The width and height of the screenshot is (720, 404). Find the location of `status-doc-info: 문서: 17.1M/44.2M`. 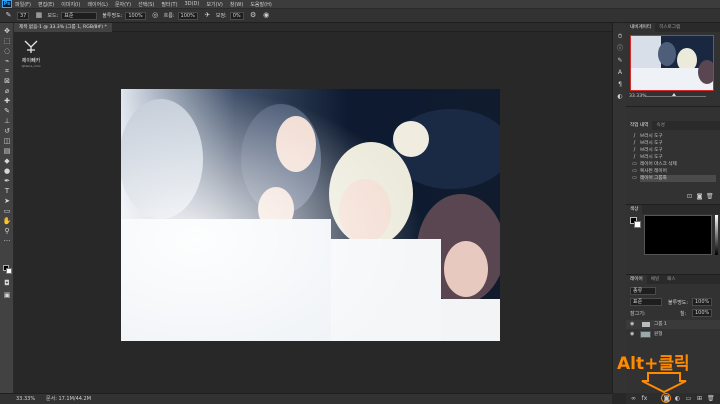

status-doc-info: 문서: 17.1M/44.2M is located at coordinates (68, 399).